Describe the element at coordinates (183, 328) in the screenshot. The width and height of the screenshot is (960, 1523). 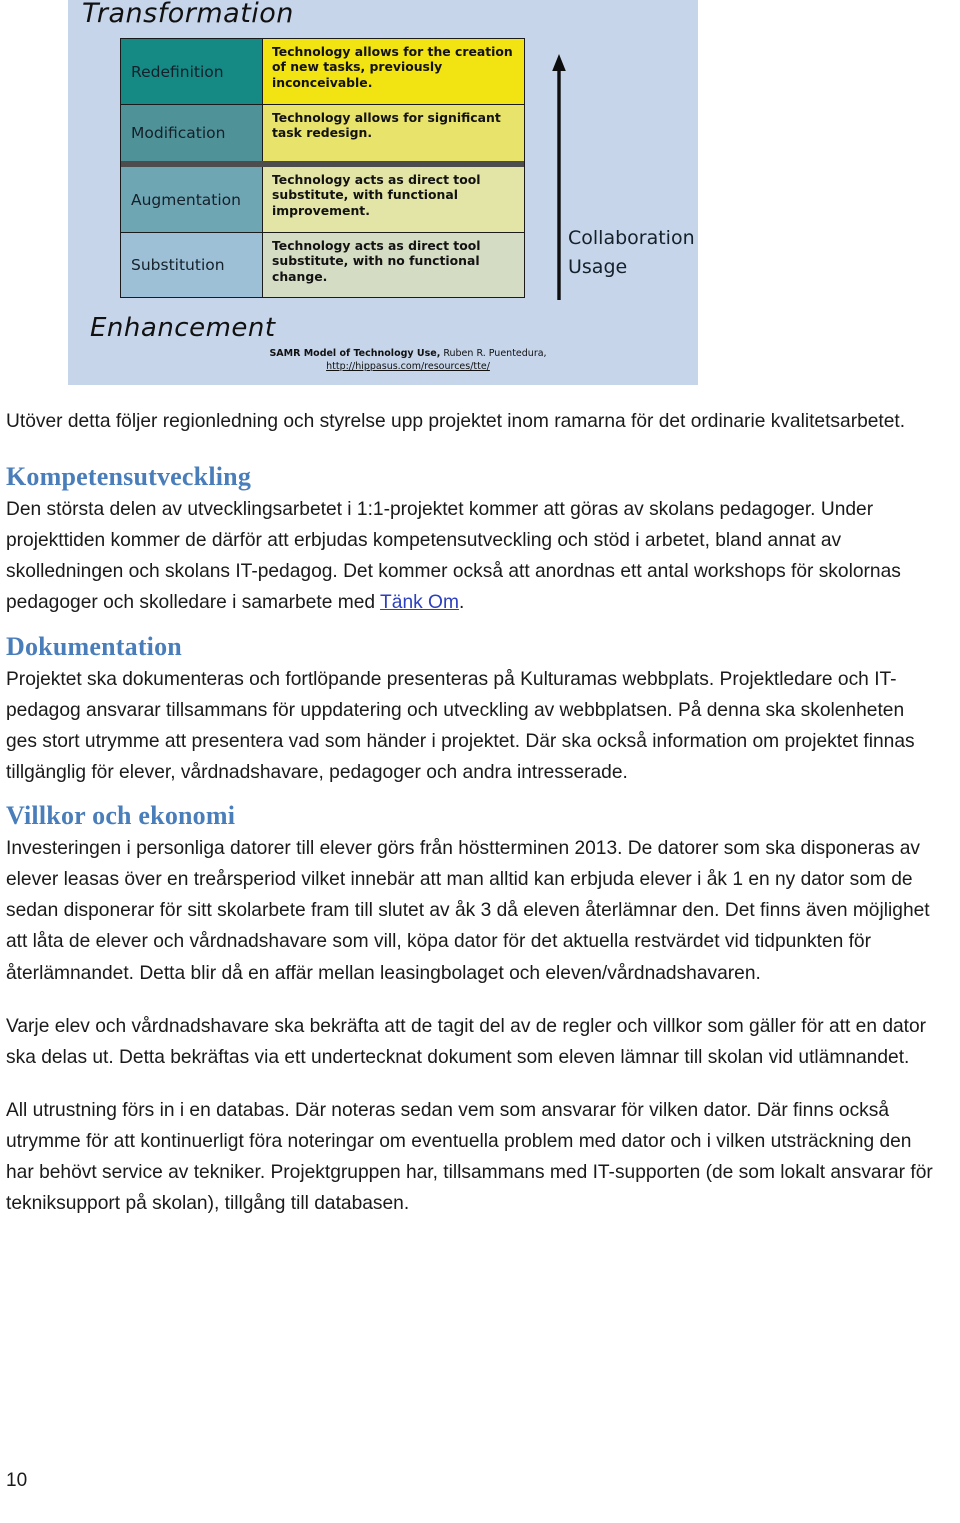
I see `samr-enhancement-label: Enhancement` at that location.